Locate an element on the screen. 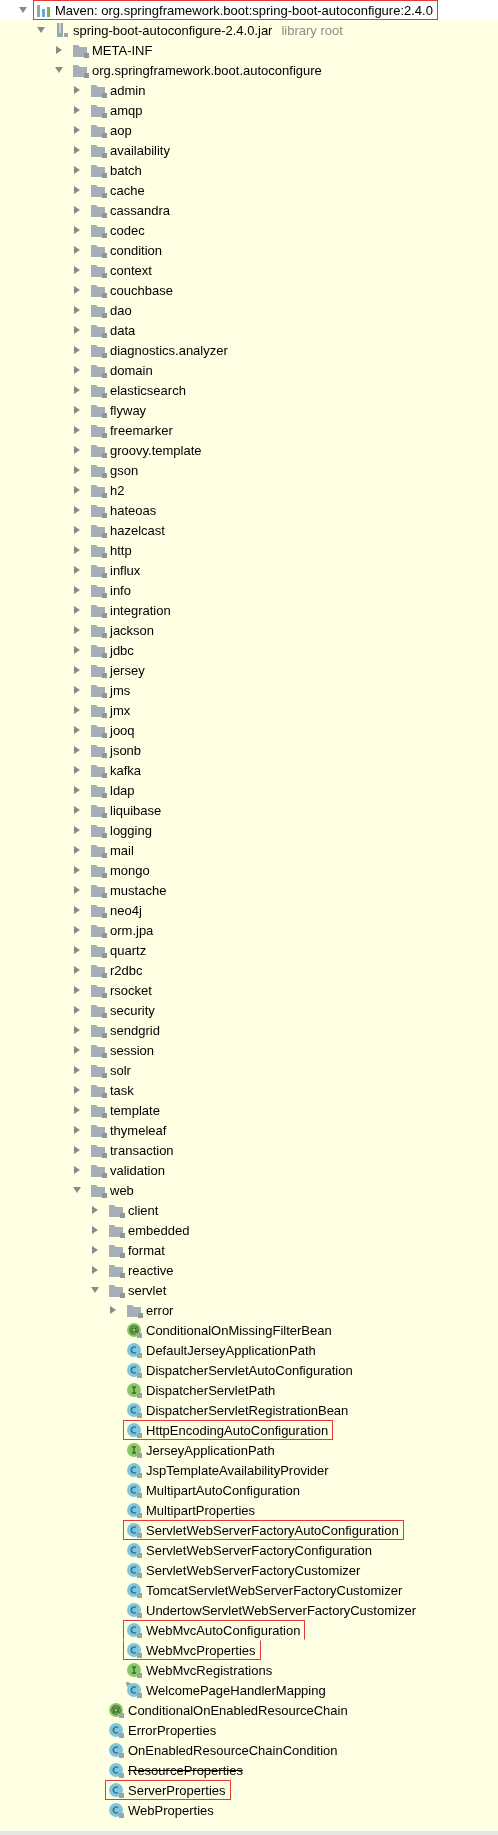  tree-item: MultipartProperties is located at coordinates (201, 1510).